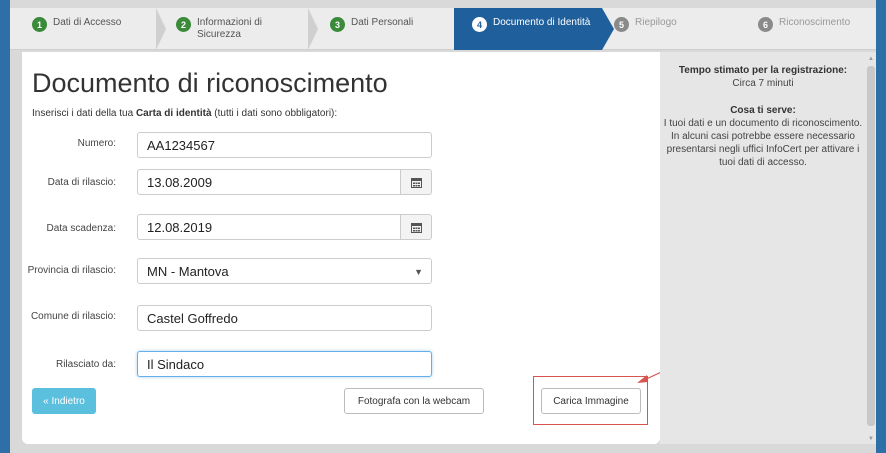 This screenshot has height=453, width=886. I want to click on webcam-photo-button: Fotografa con la webcam, so click(414, 401).